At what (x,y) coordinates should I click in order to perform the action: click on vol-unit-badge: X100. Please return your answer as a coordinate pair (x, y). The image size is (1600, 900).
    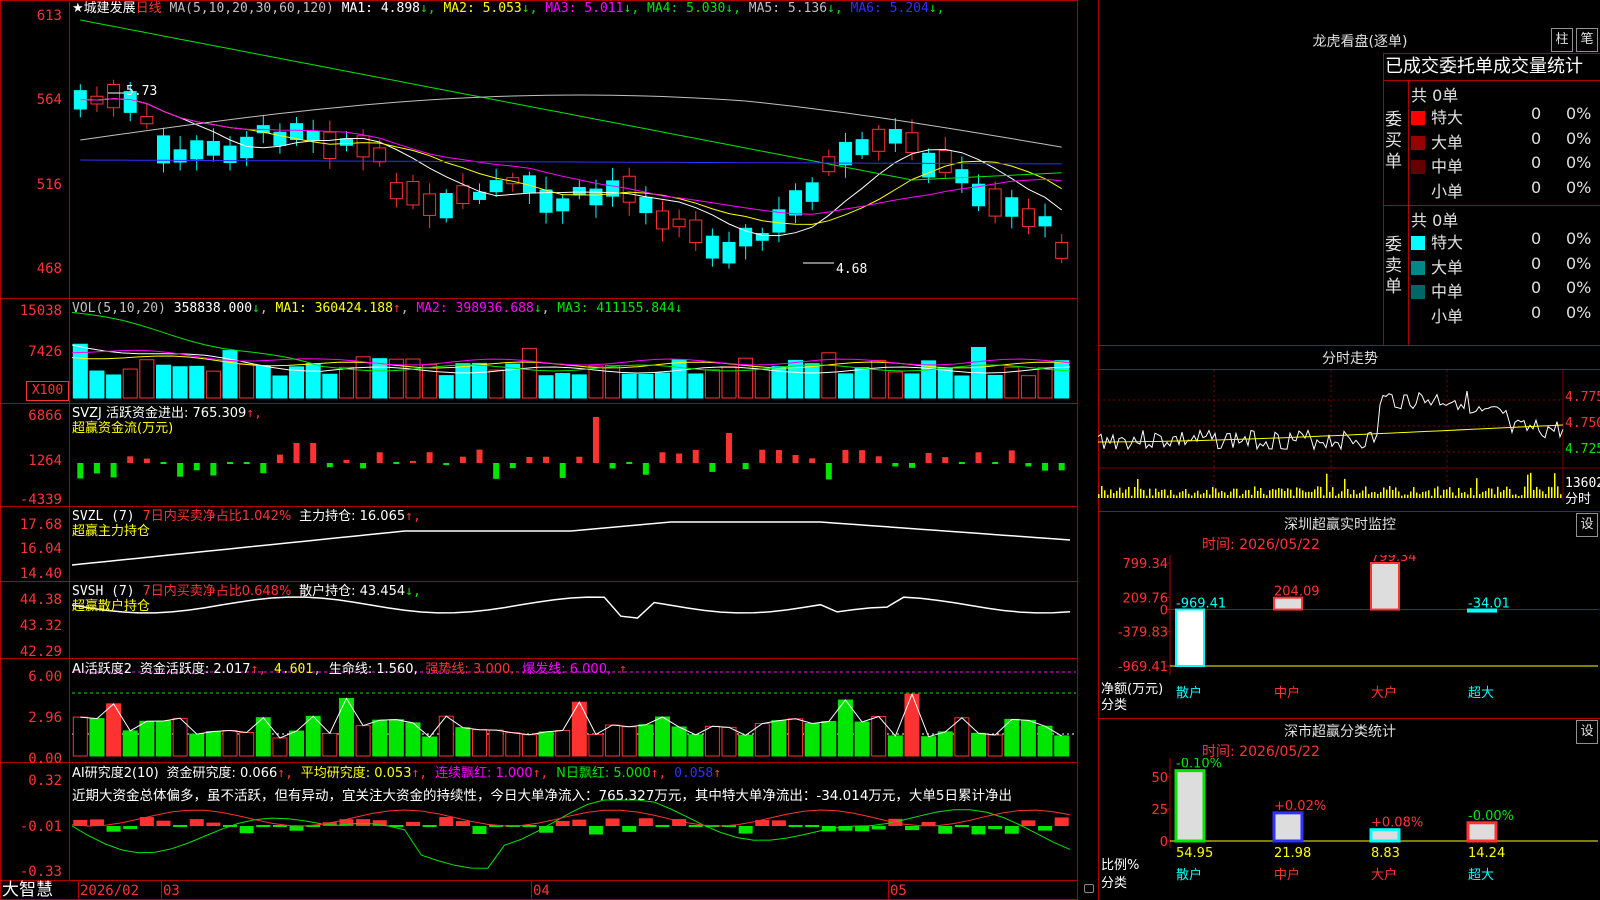
    Looking at the image, I should click on (47, 391).